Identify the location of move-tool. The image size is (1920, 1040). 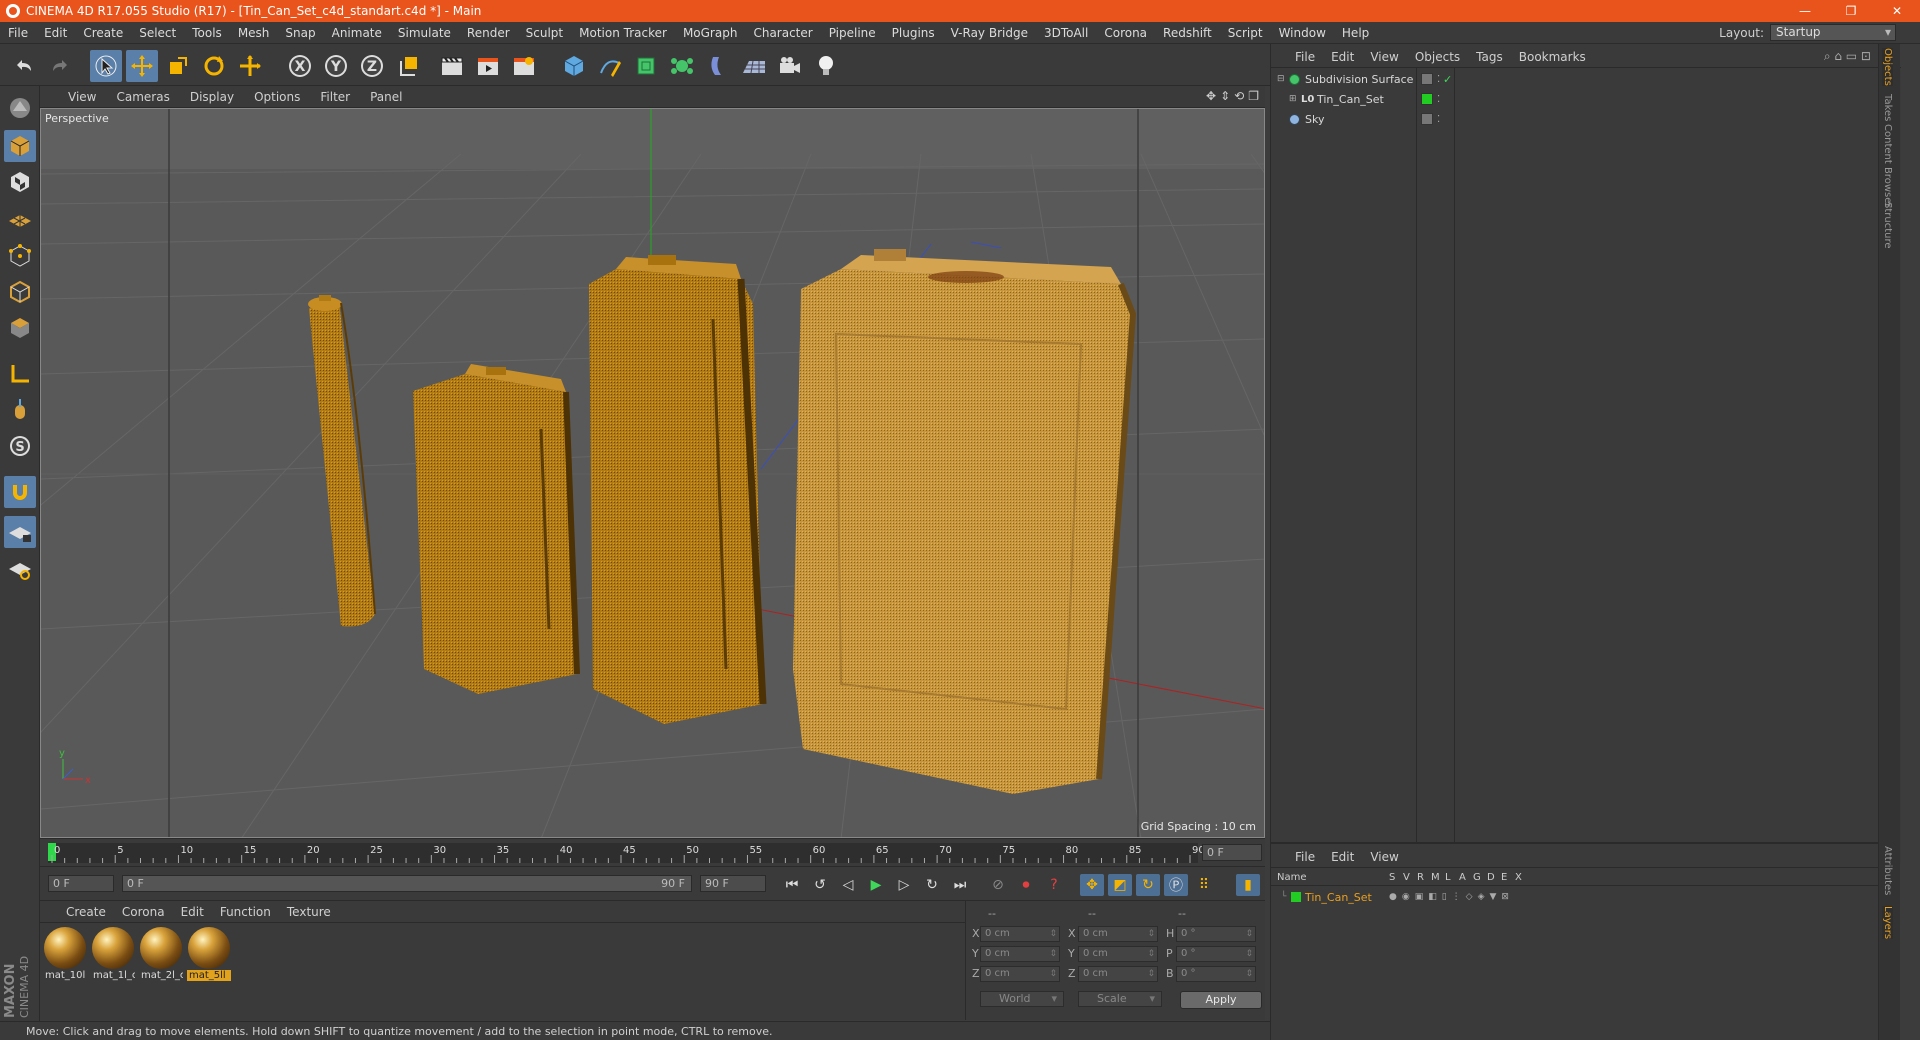
(142, 66).